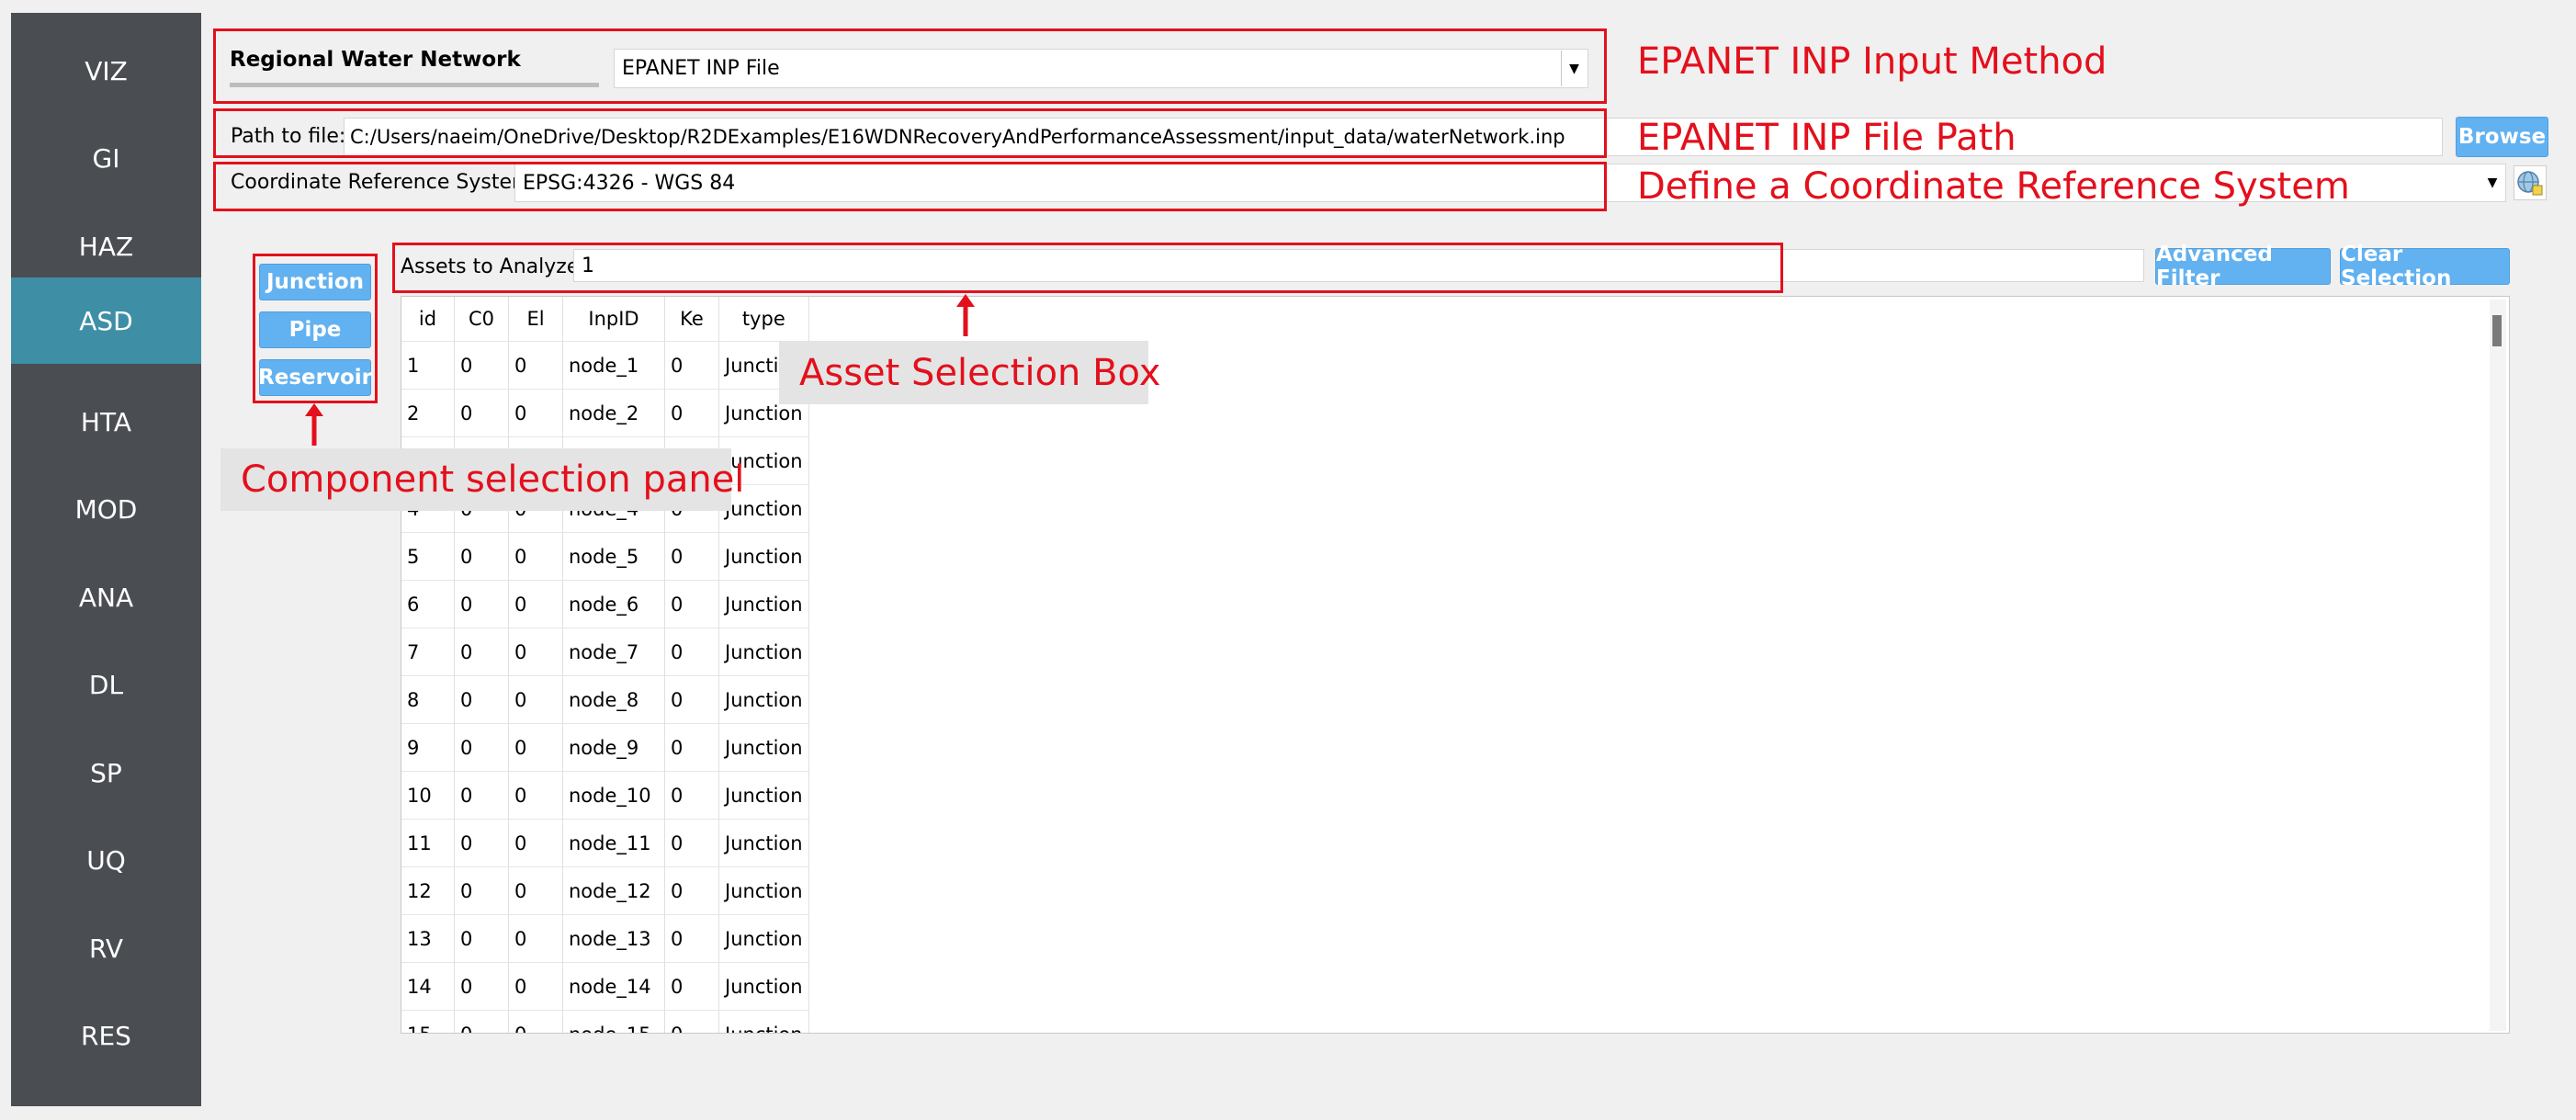 The width and height of the screenshot is (2576, 1120). What do you see at coordinates (613, 319) in the screenshot?
I see `column-header-inpid: InpID` at bounding box center [613, 319].